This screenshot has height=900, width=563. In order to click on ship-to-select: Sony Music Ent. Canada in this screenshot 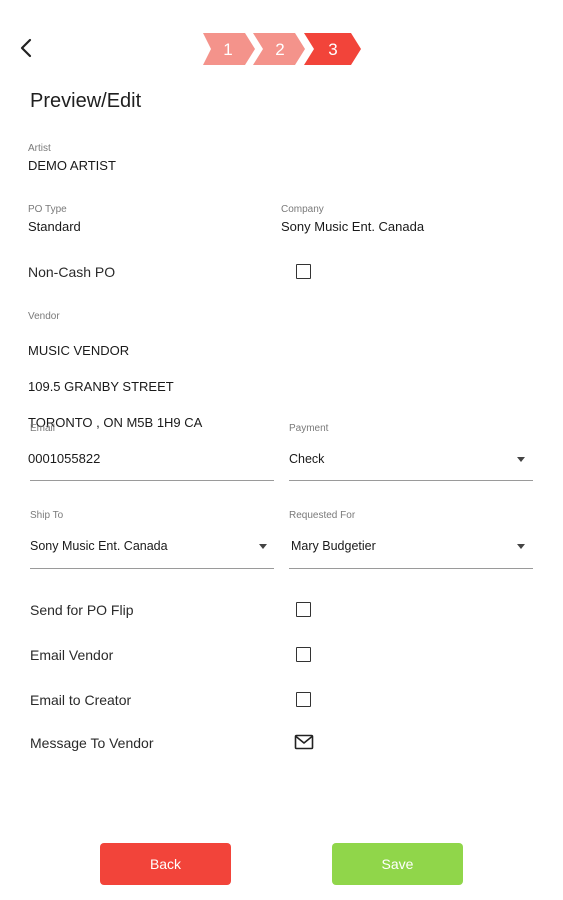, I will do `click(152, 547)`.